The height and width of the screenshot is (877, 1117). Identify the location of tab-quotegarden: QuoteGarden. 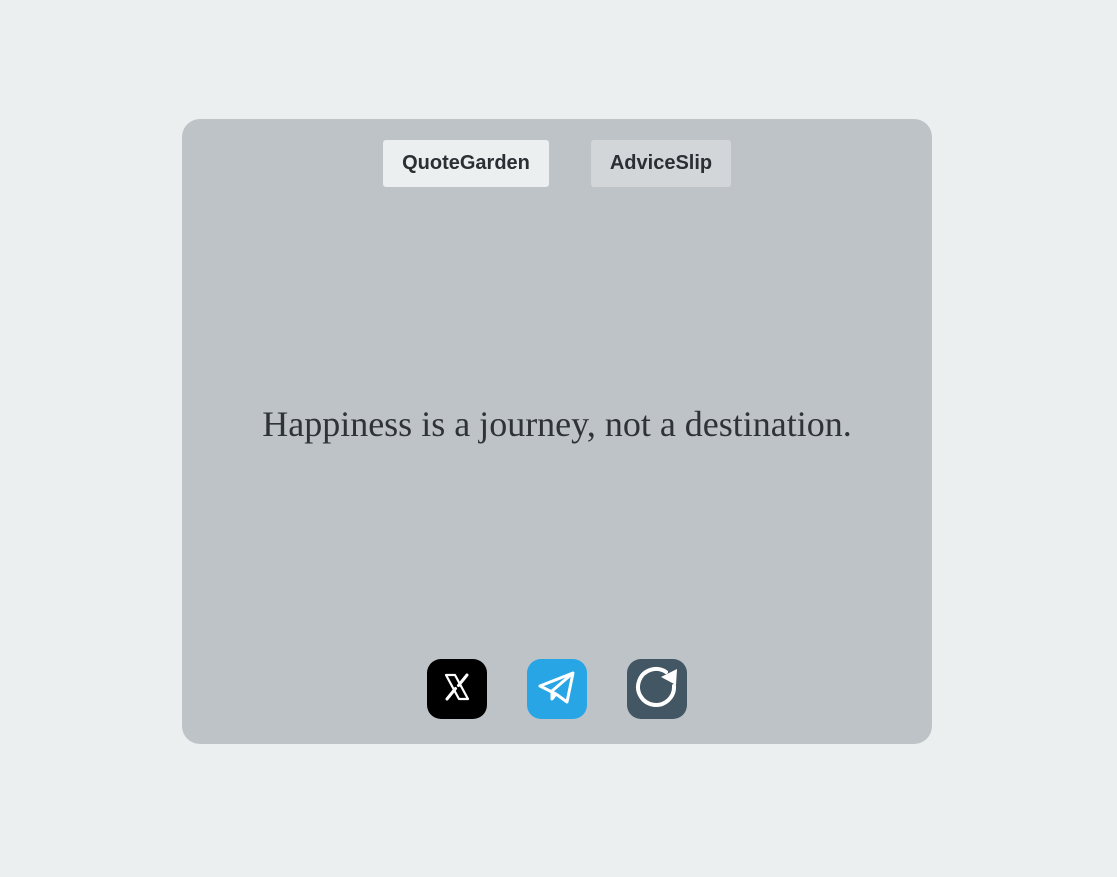
(466, 163).